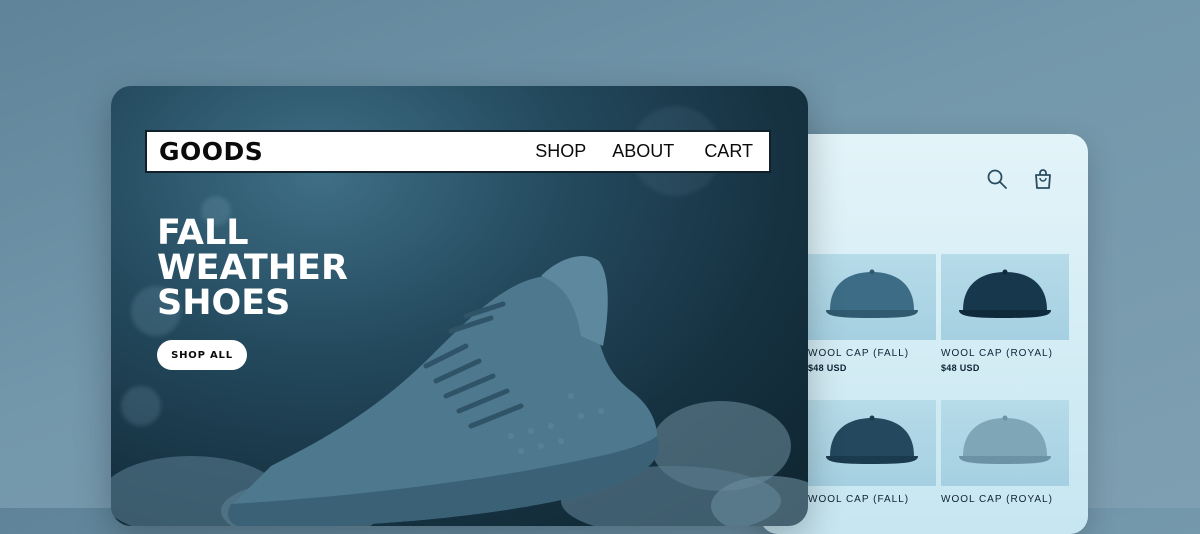 The image size is (1200, 534). I want to click on headline-line: SHOES, so click(224, 303).